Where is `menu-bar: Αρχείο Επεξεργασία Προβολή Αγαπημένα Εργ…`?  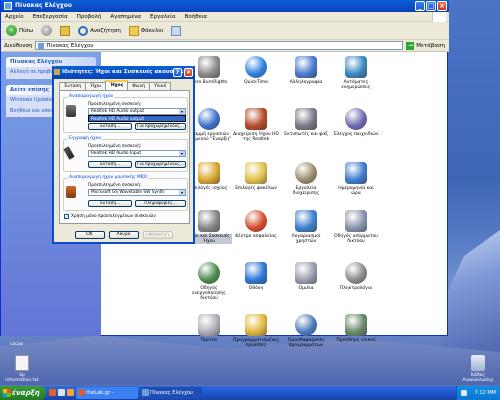
menu-bar: Αρχείο Επεξεργασία Προβολή Αγαπημένα Εργ… is located at coordinates (225, 17).